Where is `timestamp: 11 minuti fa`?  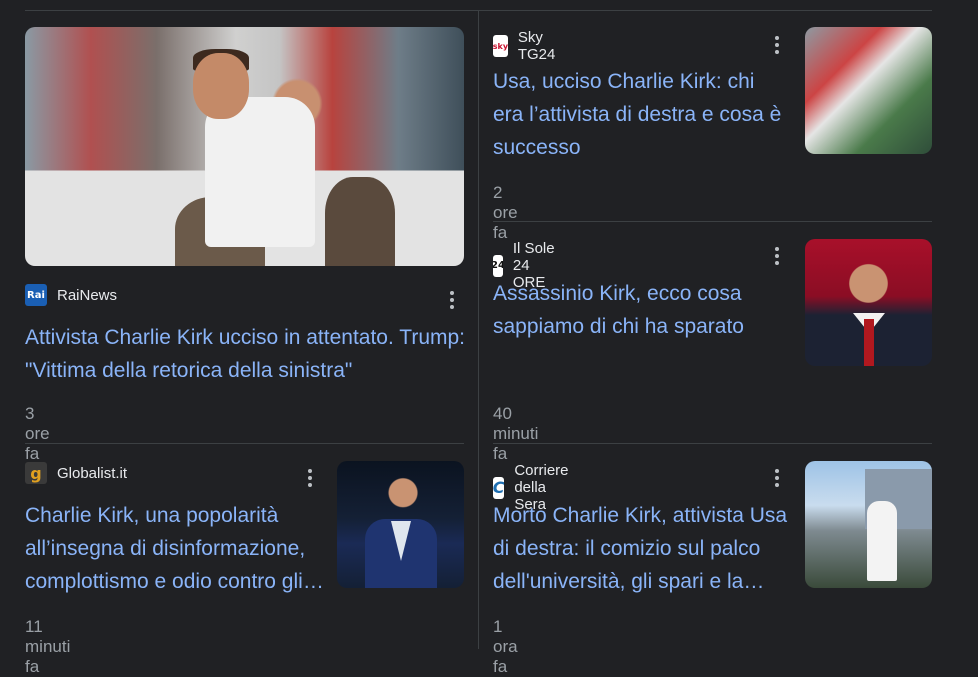 timestamp: 11 minuti fa is located at coordinates (48, 646).